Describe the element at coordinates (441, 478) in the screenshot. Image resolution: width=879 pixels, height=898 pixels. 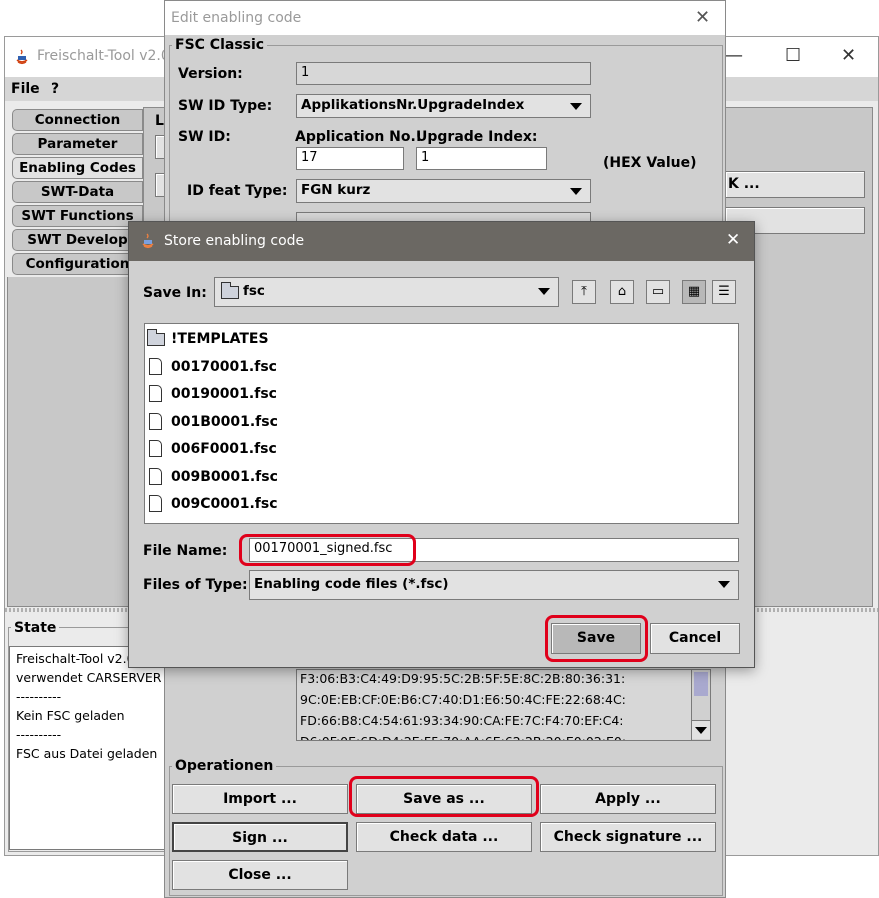
I see `list-item: 009B0001.fsc` at that location.